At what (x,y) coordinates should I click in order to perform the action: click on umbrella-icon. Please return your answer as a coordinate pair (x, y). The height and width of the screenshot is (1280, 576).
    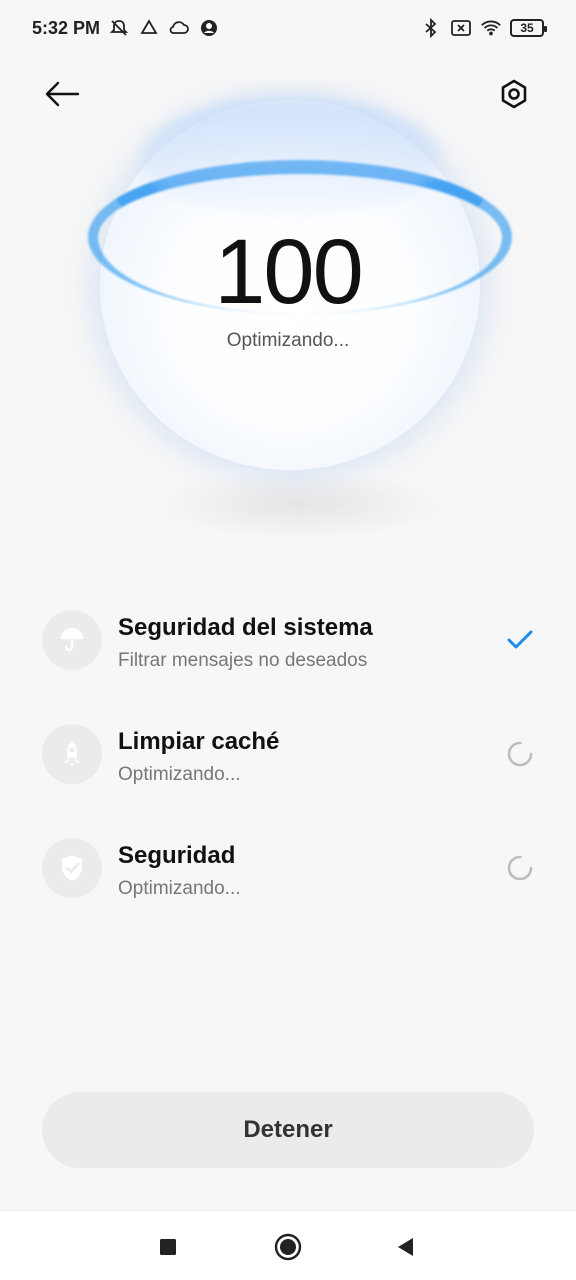
    Looking at the image, I should click on (72, 640).